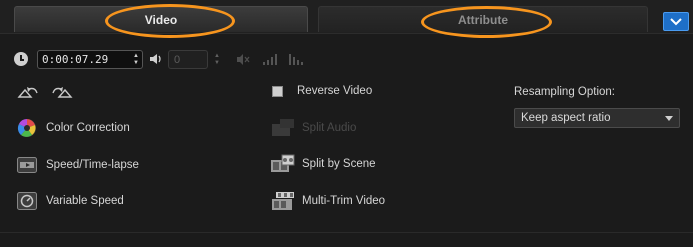 The height and width of the screenshot is (247, 693). Describe the element at coordinates (346, 232) in the screenshot. I see `divider` at that location.